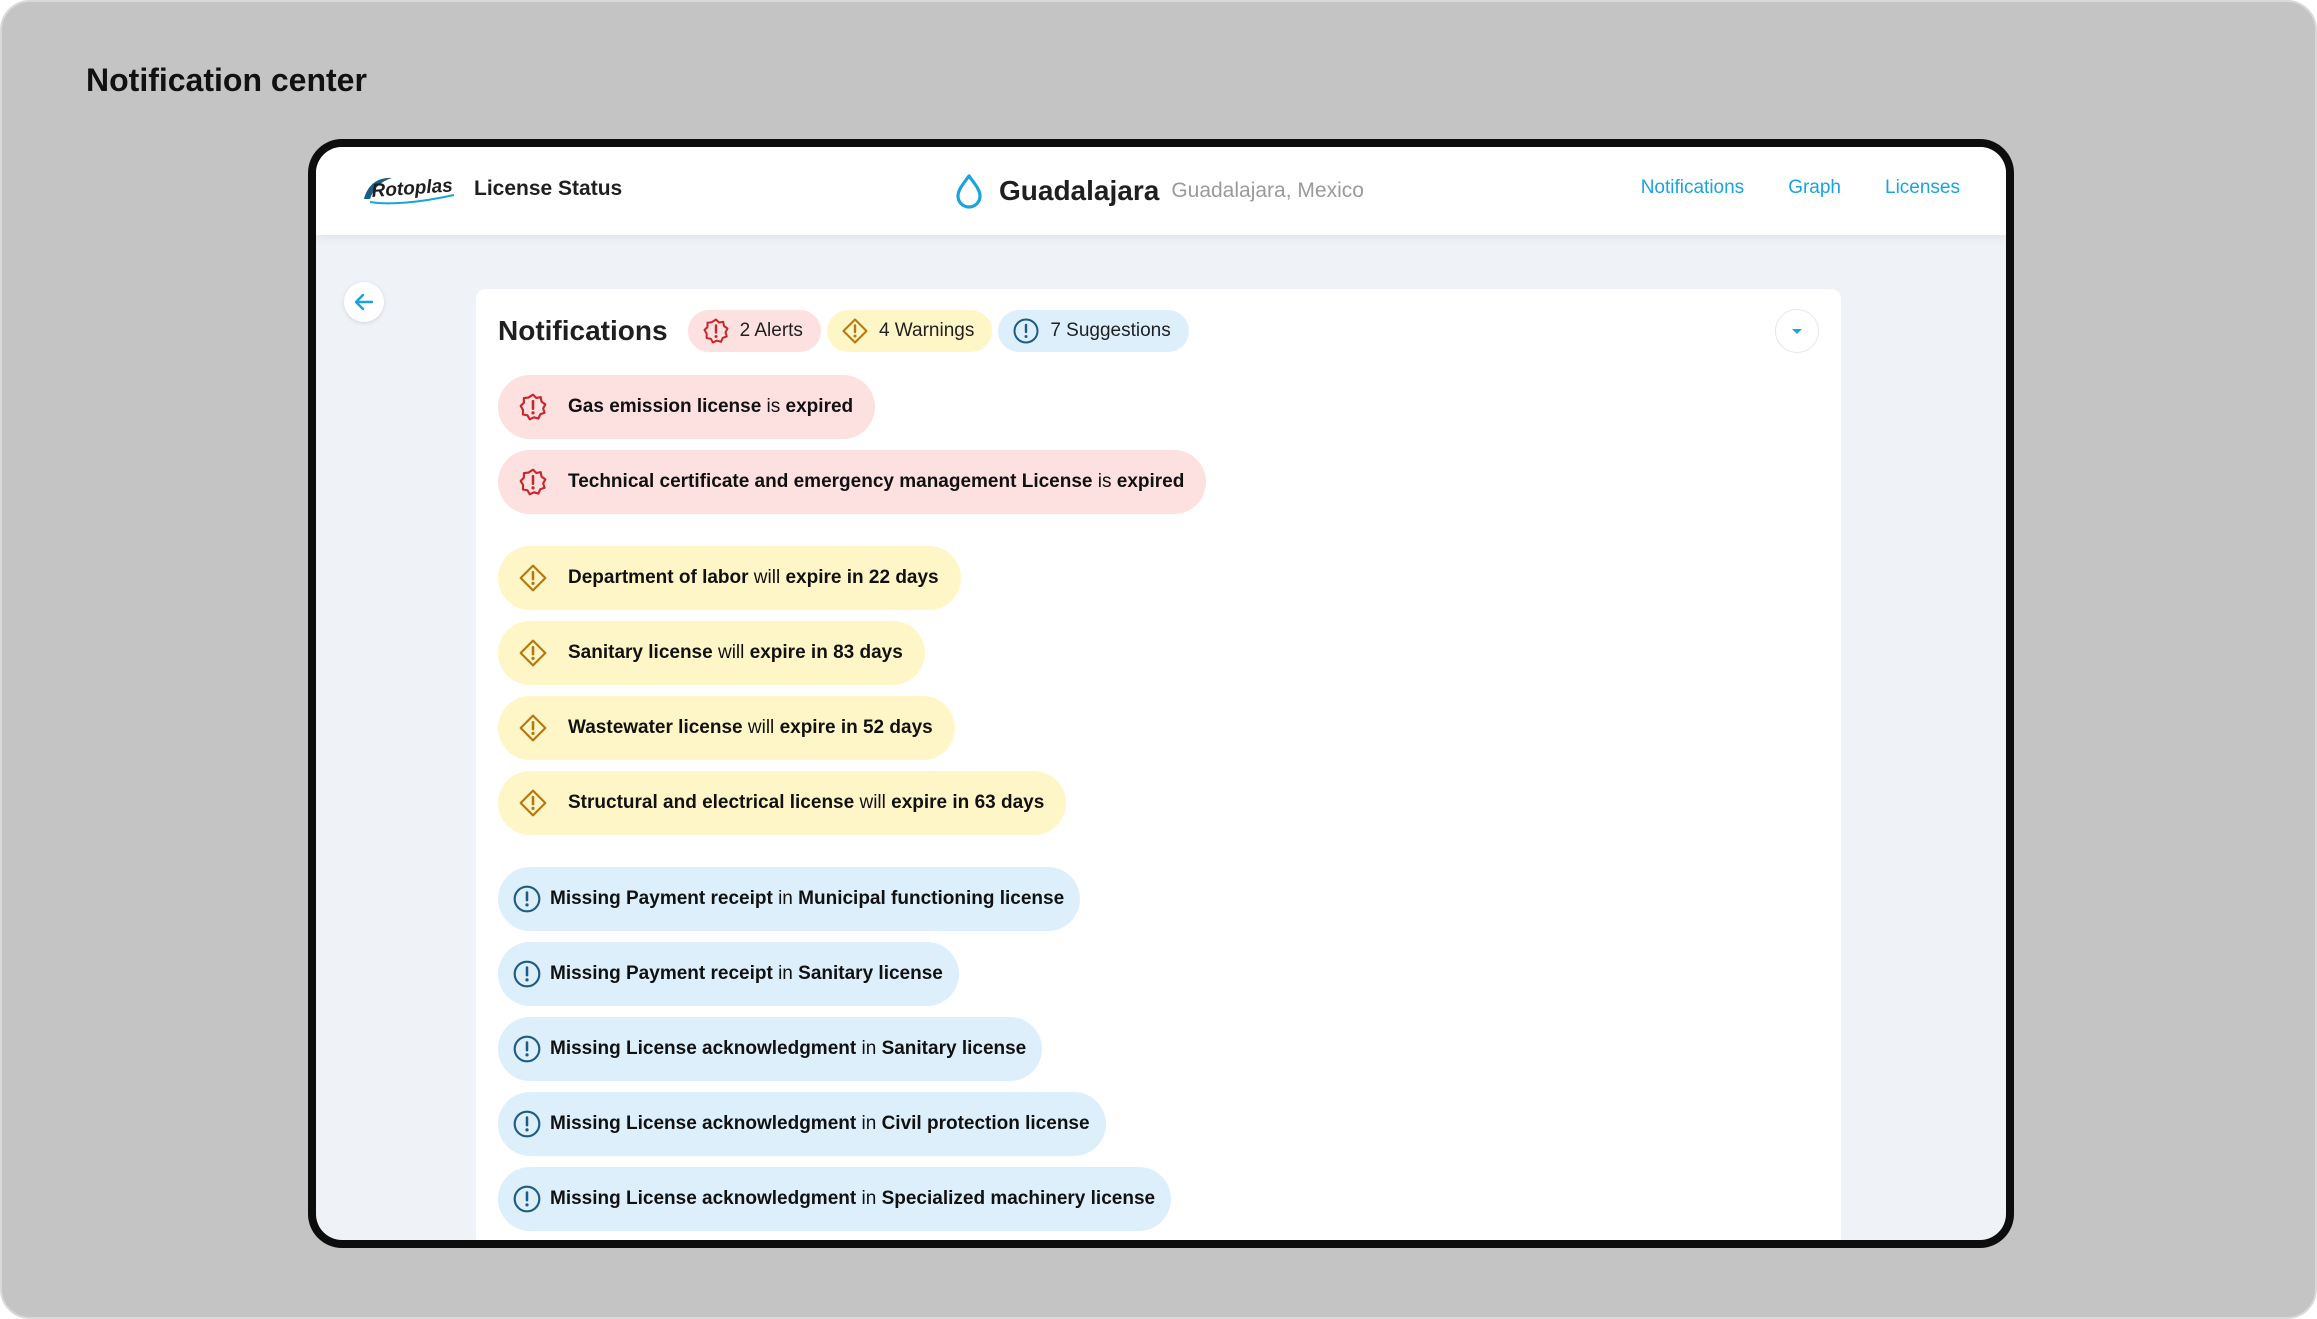 The image size is (2317, 1319). Describe the element at coordinates (665, 406) in the screenshot. I see `alert-subject: Gas emission license` at that location.